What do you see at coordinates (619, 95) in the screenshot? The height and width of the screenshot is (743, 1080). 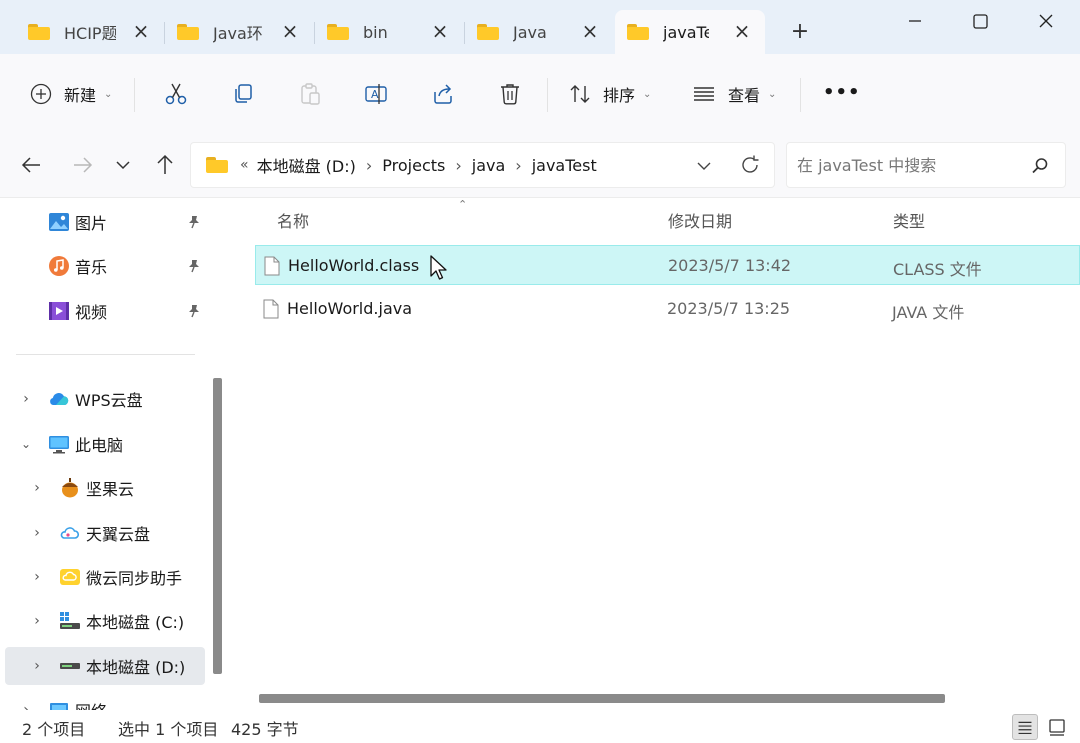 I see `sort-button-label: 排序` at bounding box center [619, 95].